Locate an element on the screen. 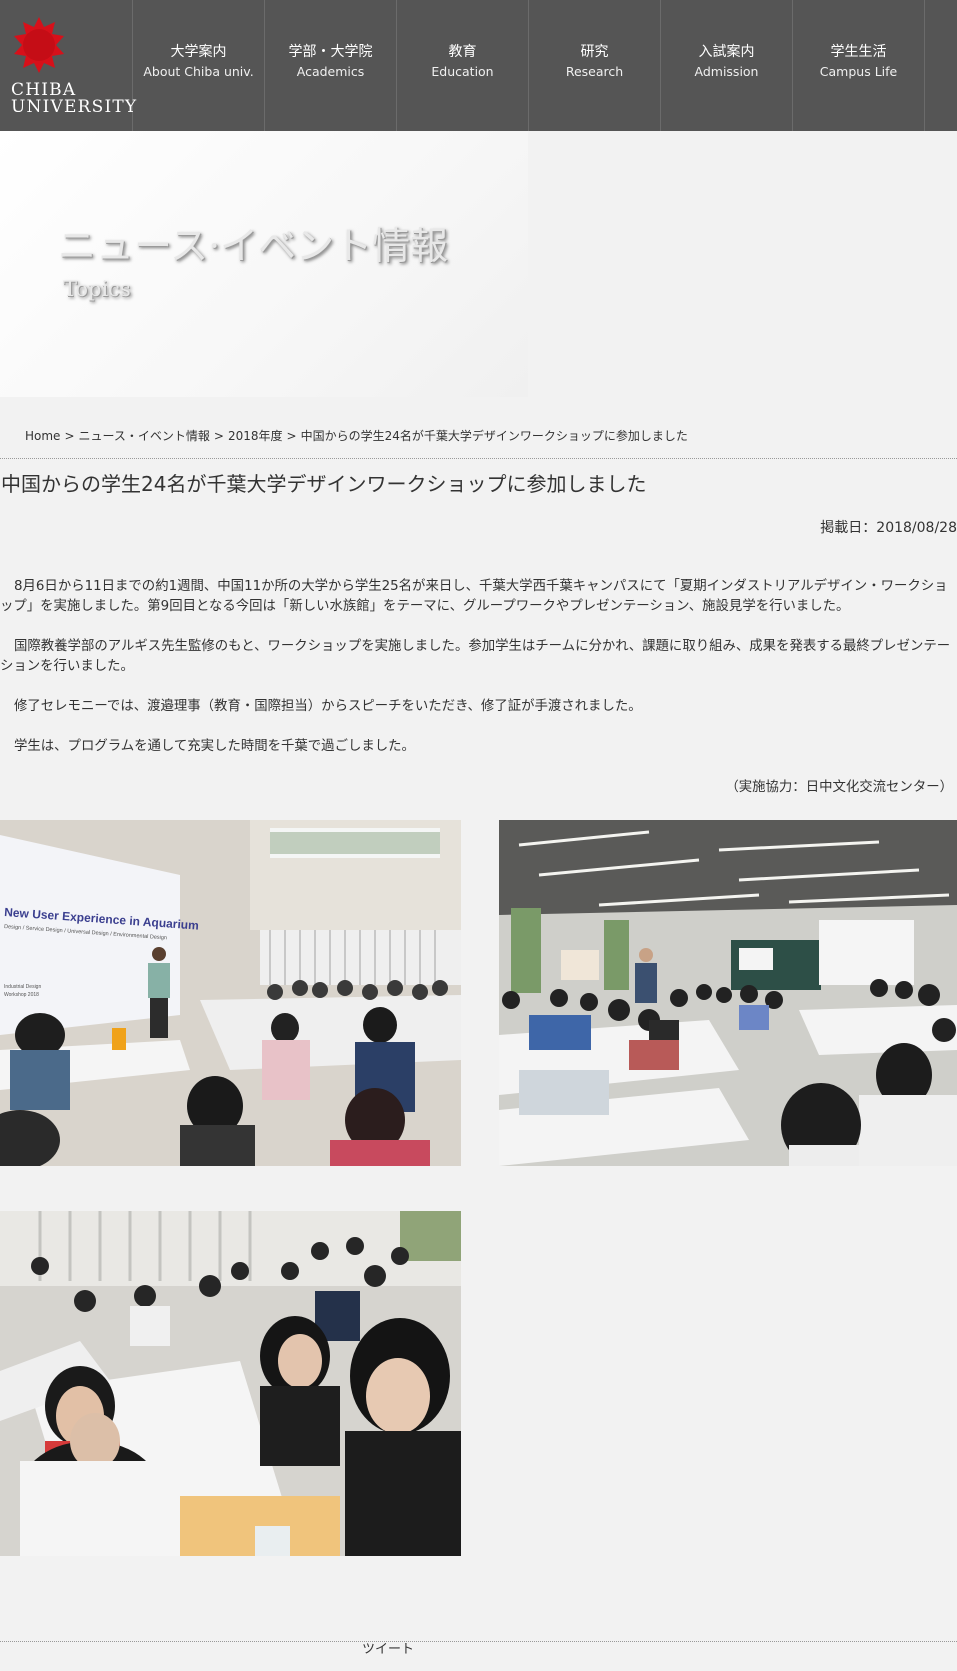 The width and height of the screenshot is (957, 1671). page-hero-banner: ニュース·イベント情報 Topics is located at coordinates (264, 264).